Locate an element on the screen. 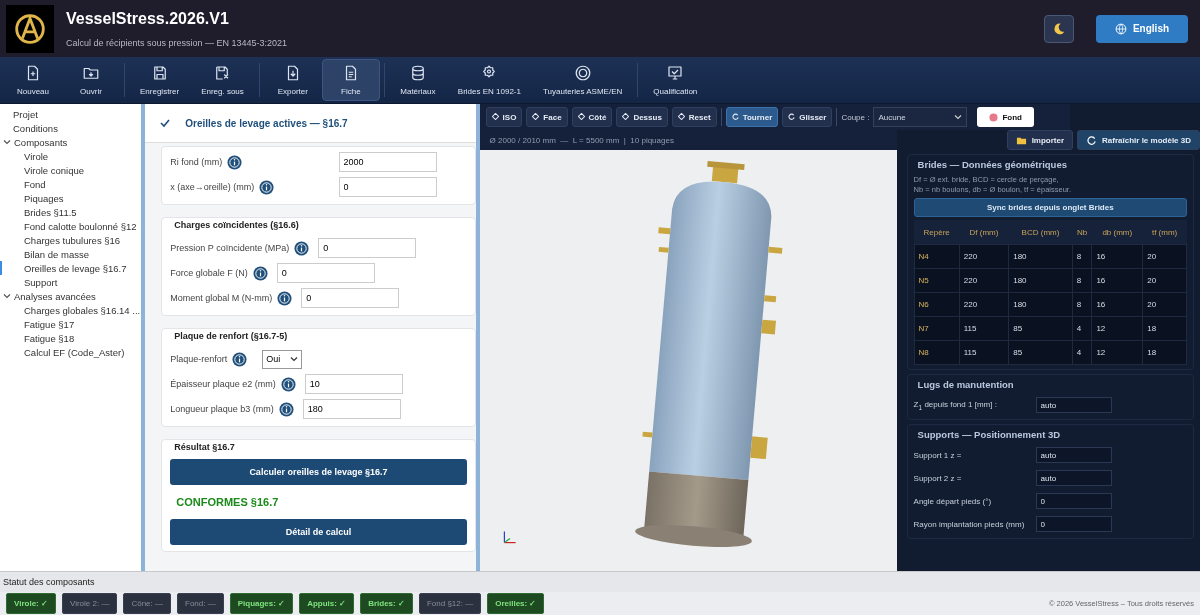 The image size is (1200, 615). mode-button: Tourner is located at coordinates (752, 117).